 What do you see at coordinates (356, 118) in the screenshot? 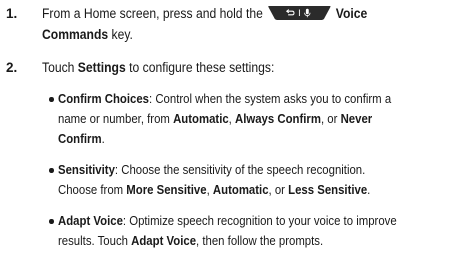
I see `option-never-confirm: Never` at bounding box center [356, 118].